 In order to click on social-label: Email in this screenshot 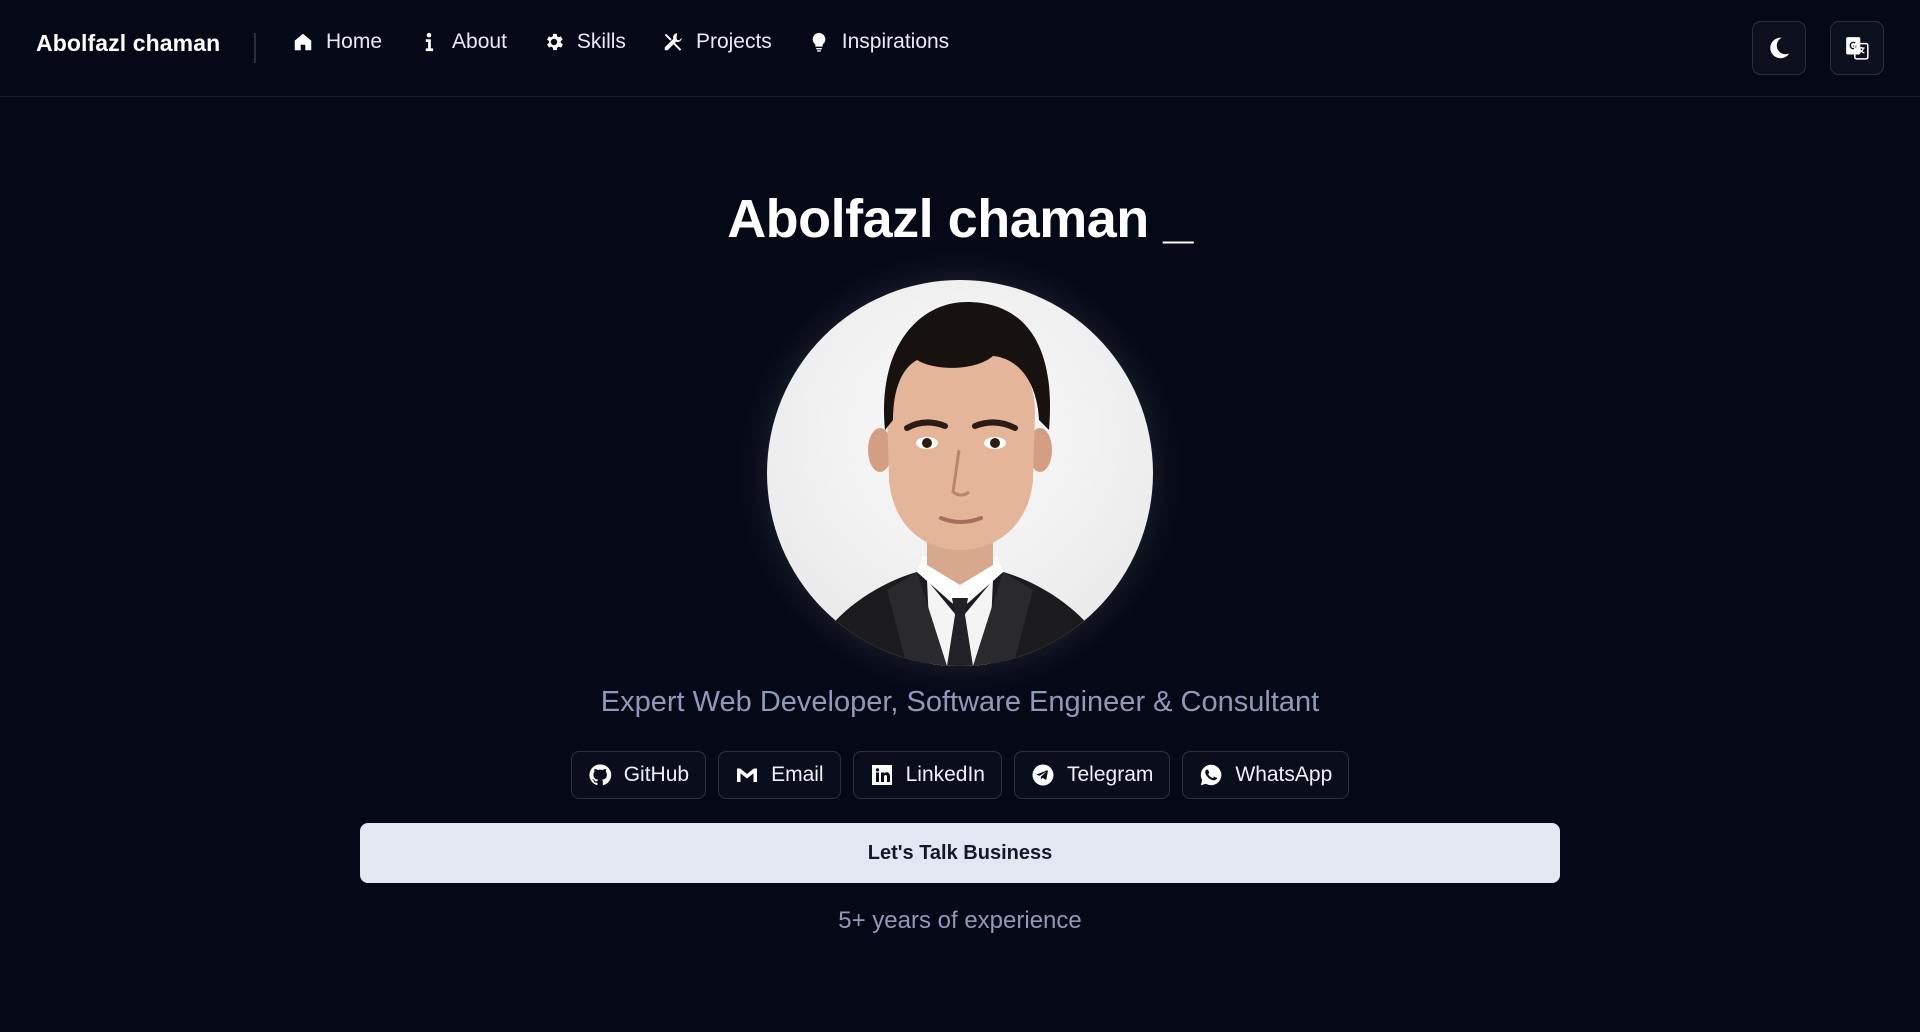, I will do `click(797, 774)`.